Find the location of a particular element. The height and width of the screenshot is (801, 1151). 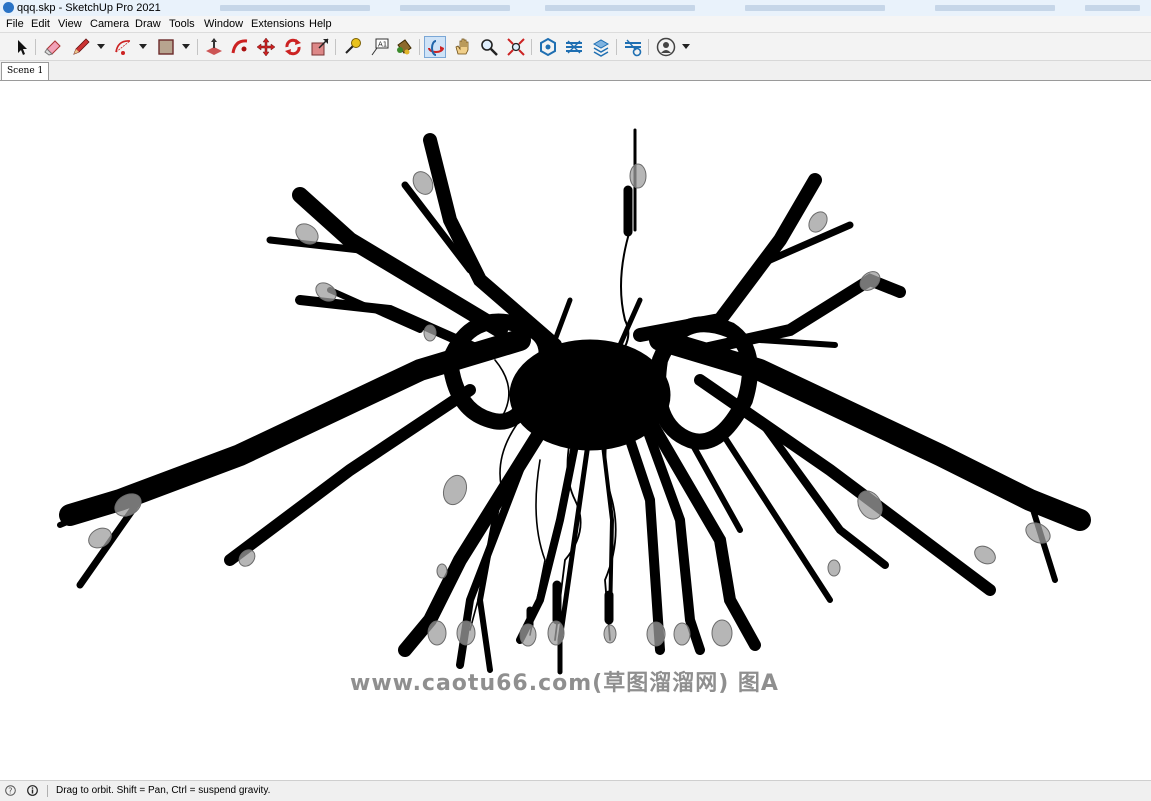

3d-warehouse-icon is located at coordinates (548, 47).